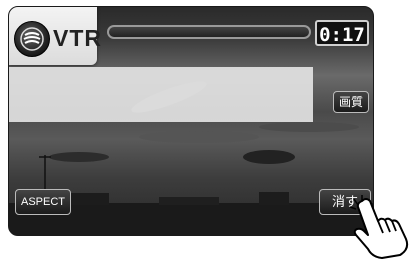 Image resolution: width=413 pixels, height=259 pixels. I want to click on elapsed-time: 0:17, so click(342, 33).